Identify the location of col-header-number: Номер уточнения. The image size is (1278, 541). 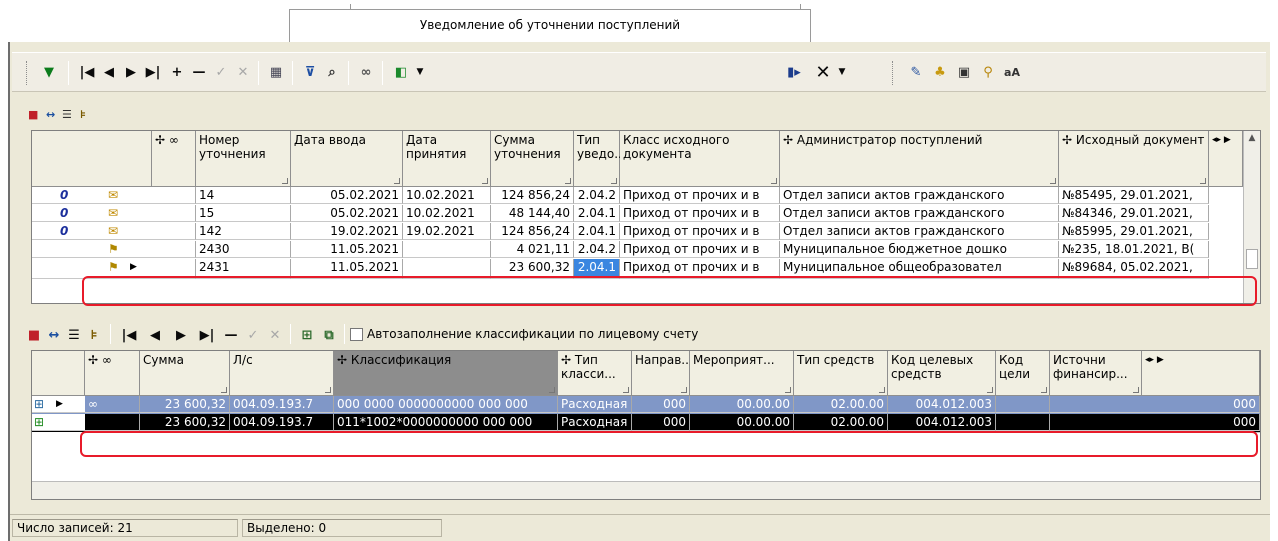
(243, 159).